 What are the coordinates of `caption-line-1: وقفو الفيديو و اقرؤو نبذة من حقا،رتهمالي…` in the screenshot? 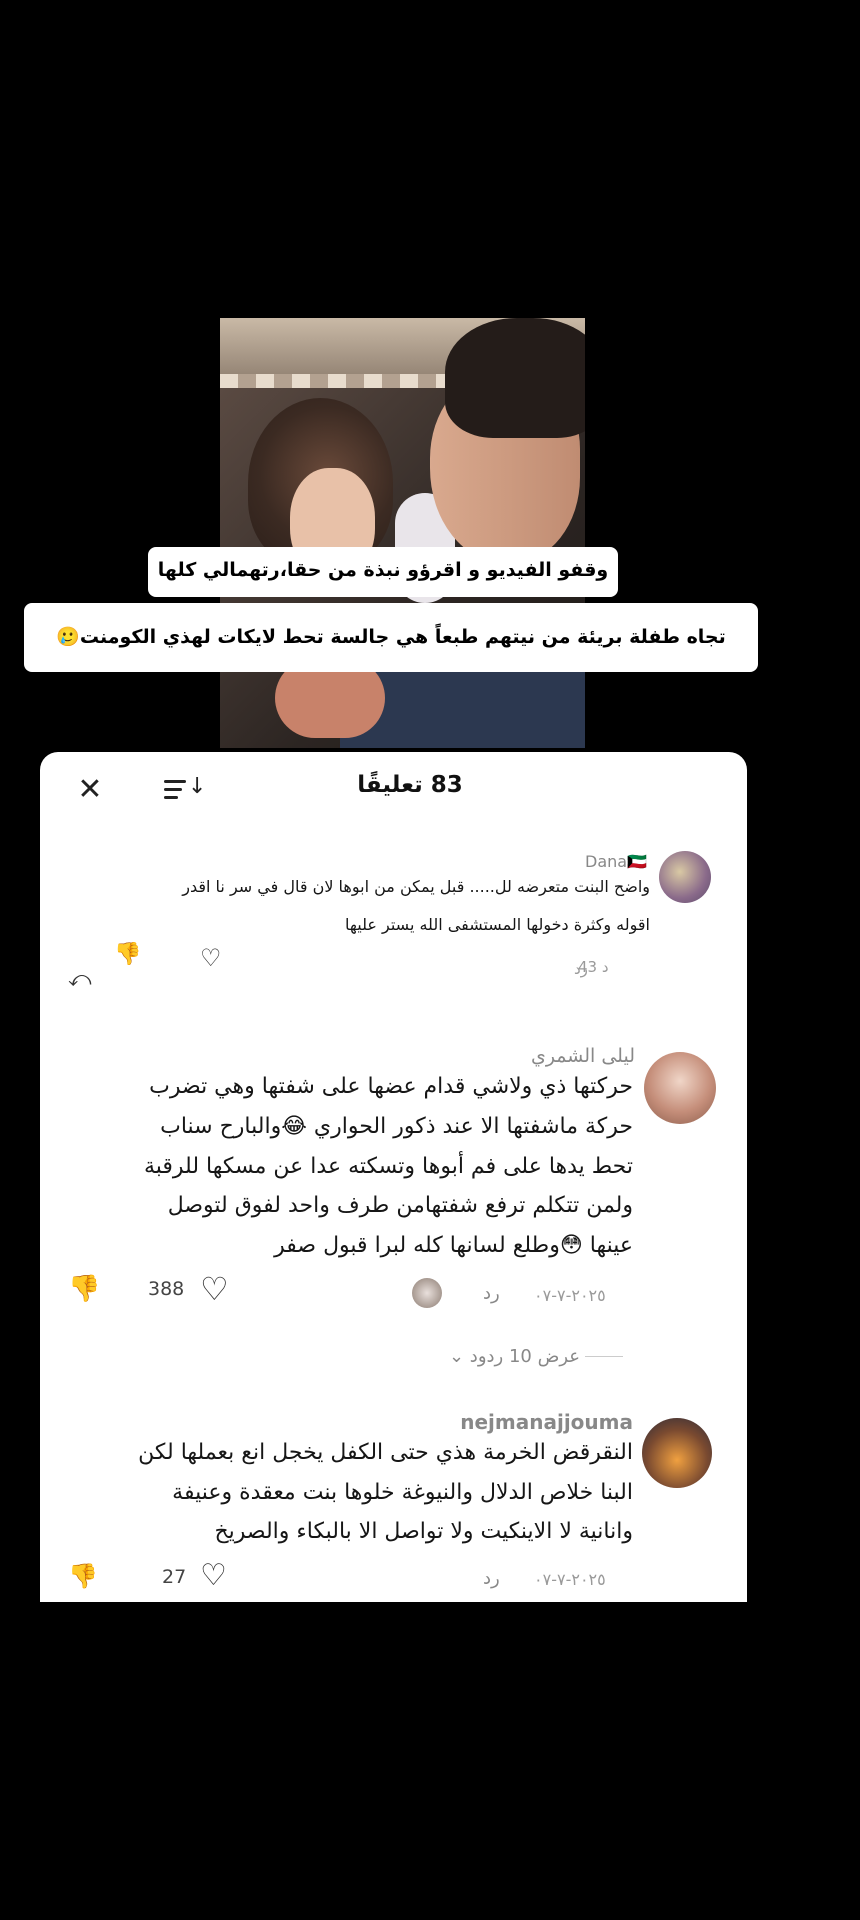 It's located at (383, 572).